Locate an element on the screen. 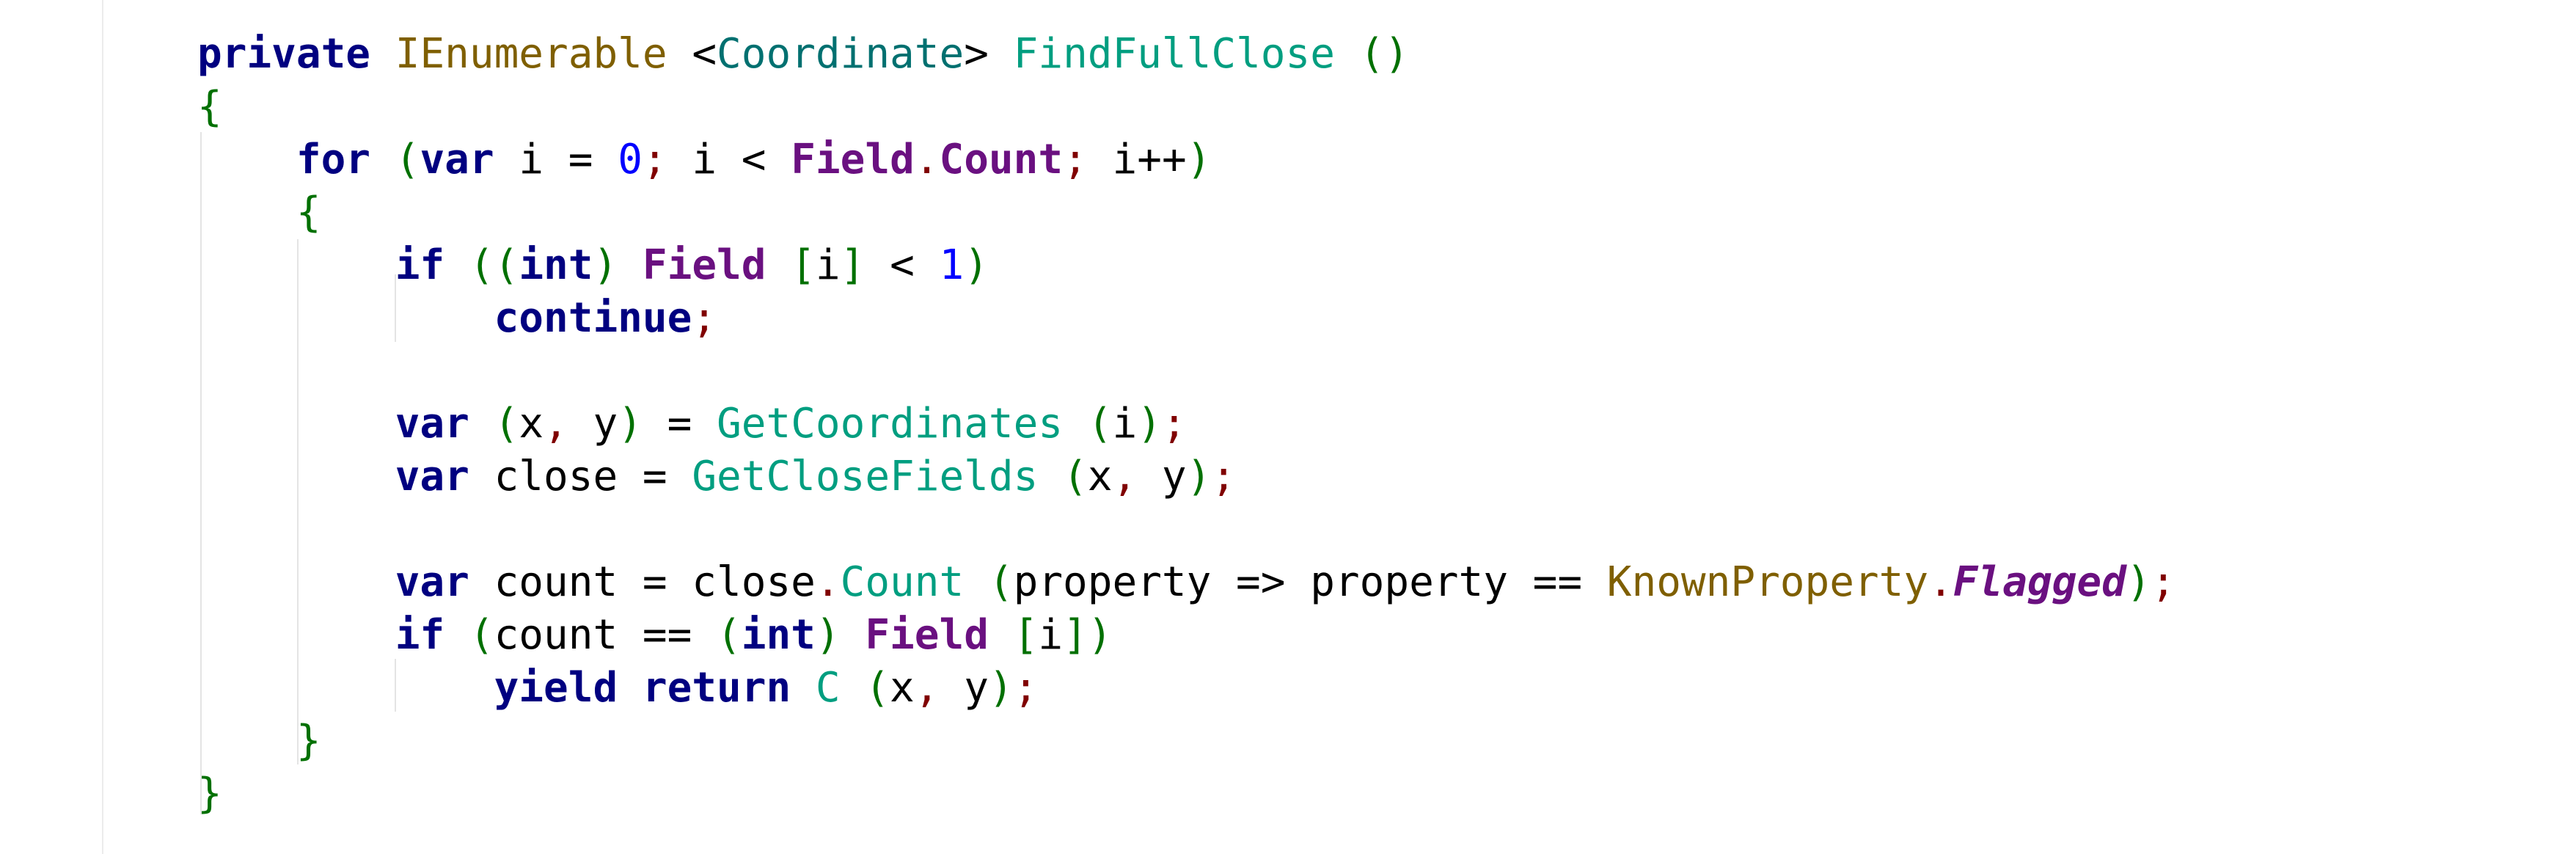 This screenshot has height=854, width=2576. code-token: 1 is located at coordinates (952, 265).